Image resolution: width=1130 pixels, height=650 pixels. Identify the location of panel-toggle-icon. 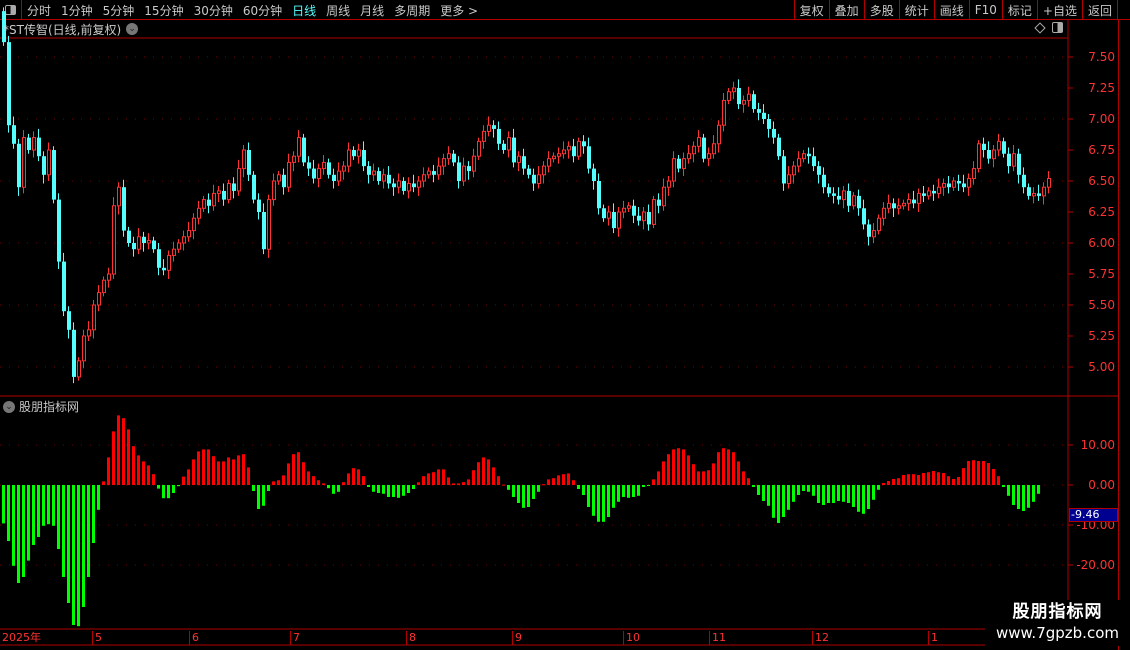
(1057, 27).